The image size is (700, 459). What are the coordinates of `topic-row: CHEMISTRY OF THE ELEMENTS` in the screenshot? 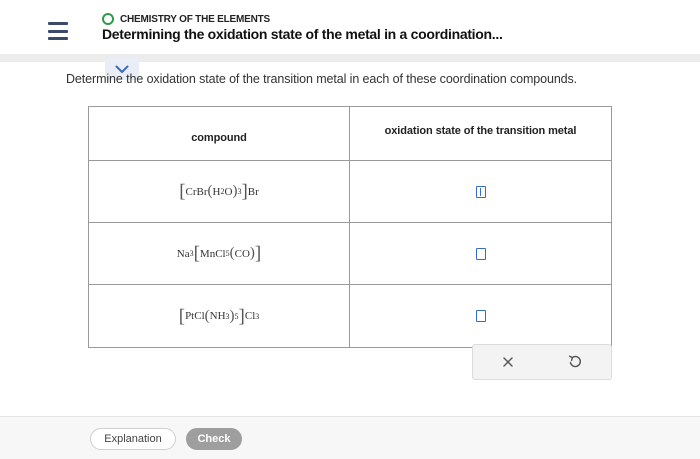 It's located at (186, 19).